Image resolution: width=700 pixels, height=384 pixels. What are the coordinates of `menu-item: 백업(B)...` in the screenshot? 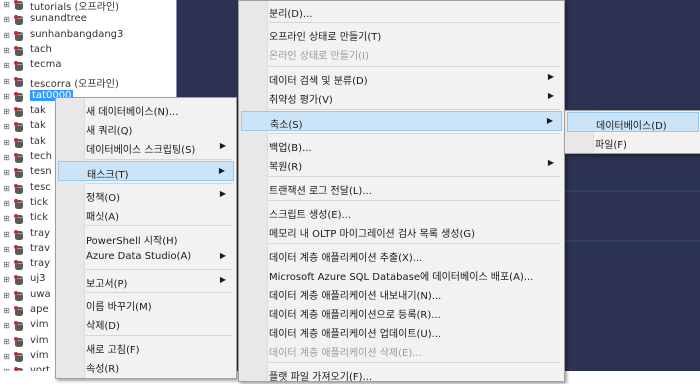 It's located at (401, 145).